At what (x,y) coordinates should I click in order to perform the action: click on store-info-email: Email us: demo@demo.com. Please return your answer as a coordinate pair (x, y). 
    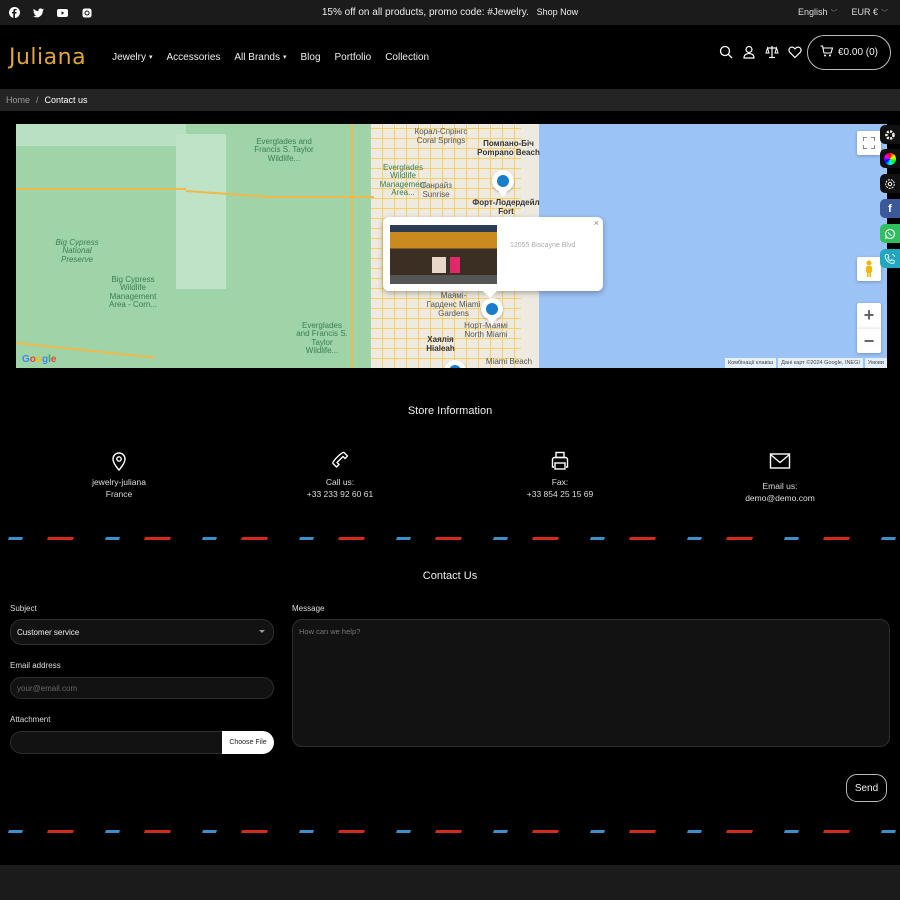
    Looking at the image, I should click on (780, 477).